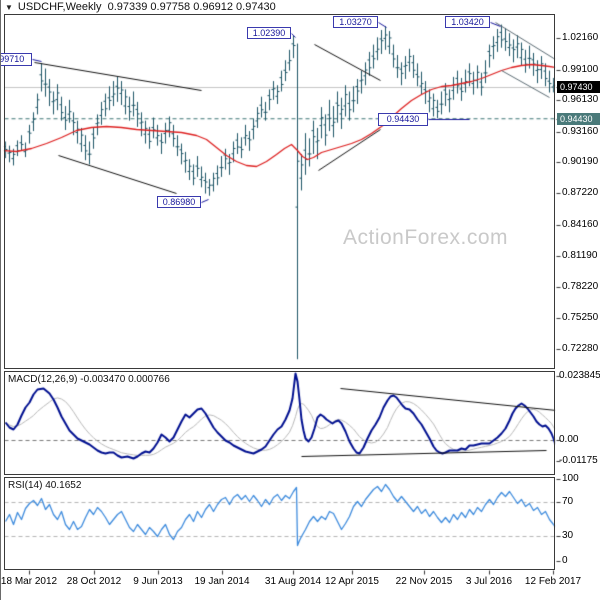 The image size is (600, 600). What do you see at coordinates (568, 501) in the screenshot?
I see `rsi-axis-label: 70` at bounding box center [568, 501].